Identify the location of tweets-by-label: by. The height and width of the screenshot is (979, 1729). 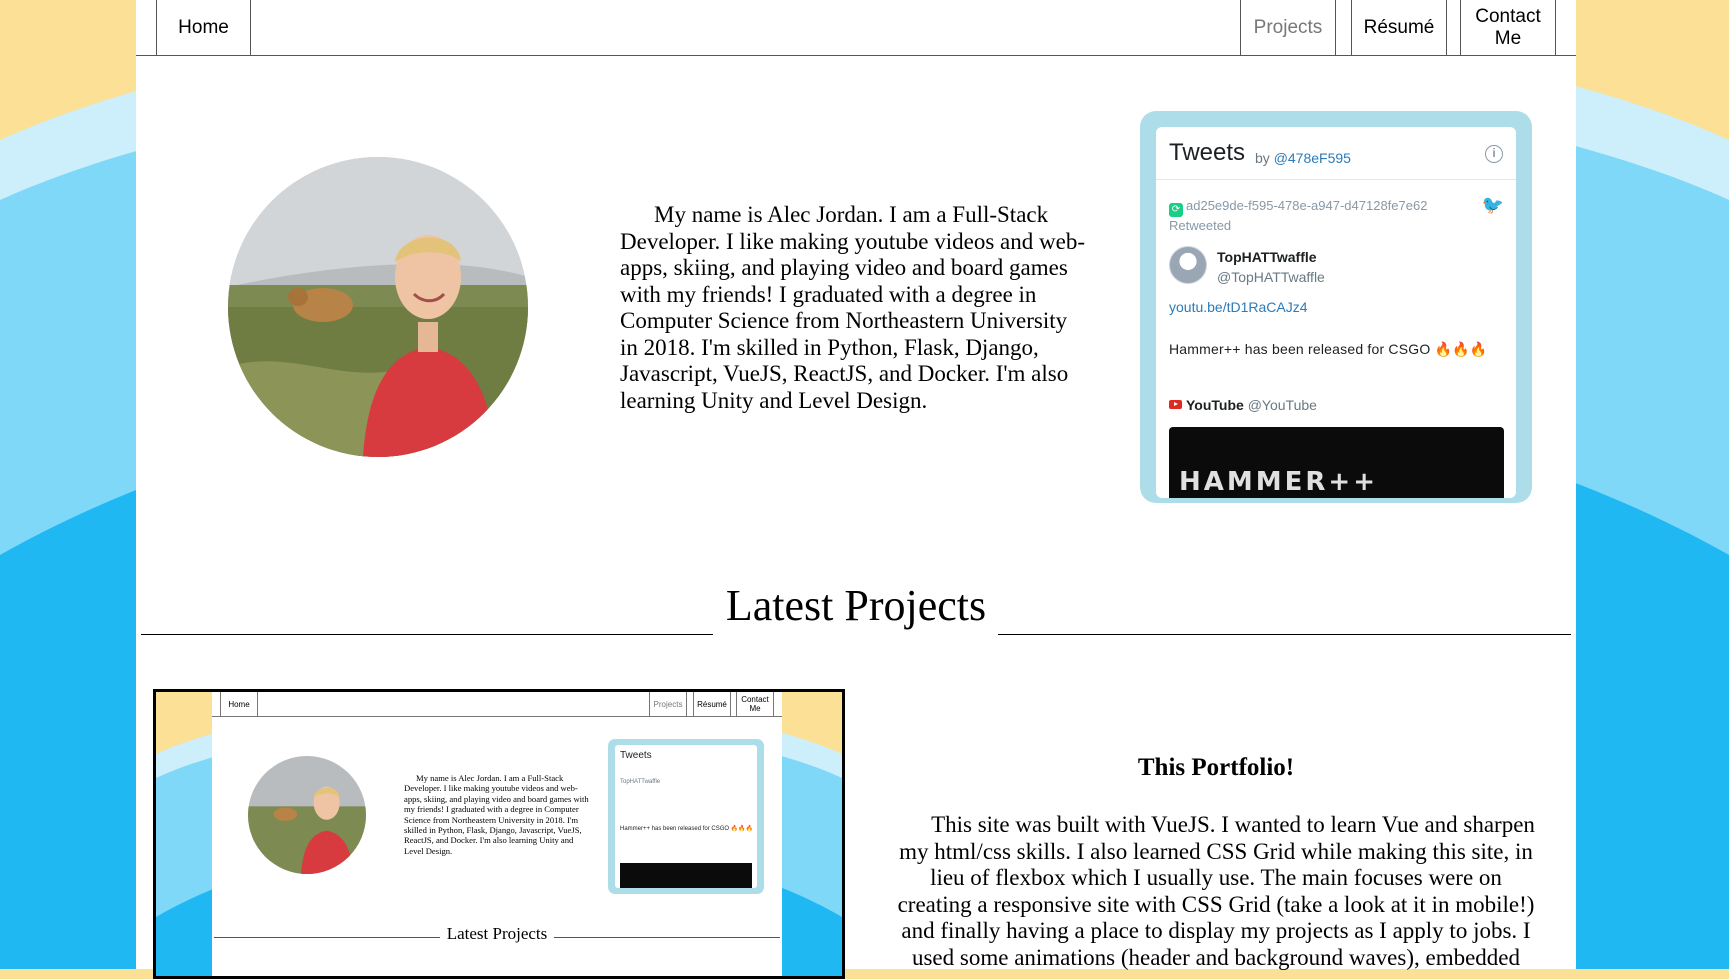
(1262, 158).